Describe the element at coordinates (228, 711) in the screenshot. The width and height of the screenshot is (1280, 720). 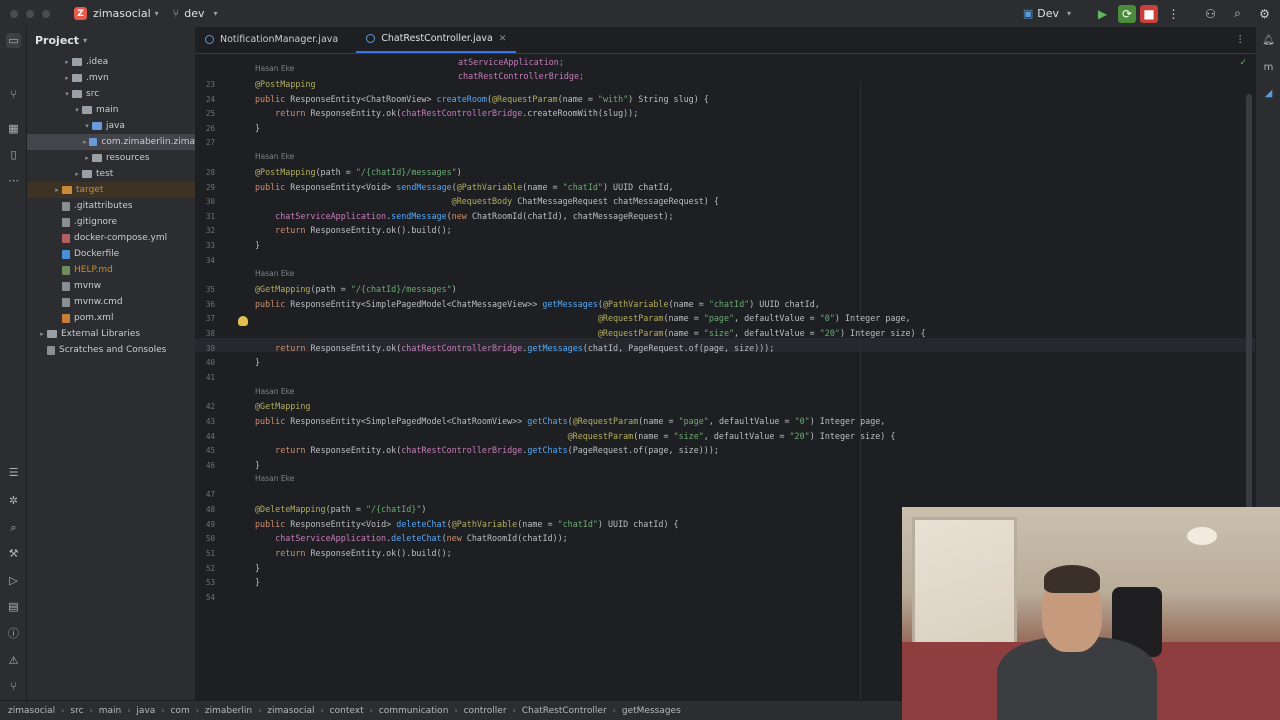
I see `breadcrumb-item: zimaberlin` at that location.